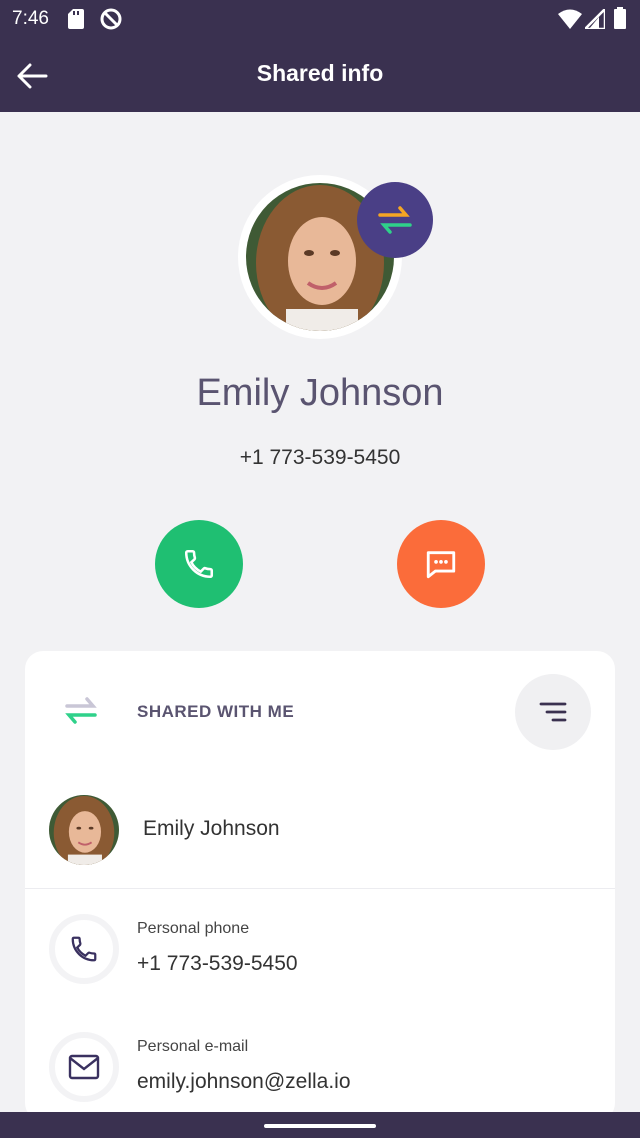  I want to click on chat-icon, so click(441, 565).